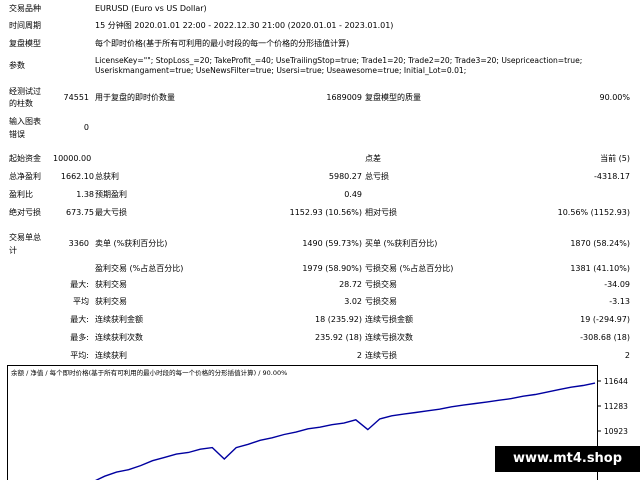 Image resolution: width=640 pixels, height=480 pixels. I want to click on avg-consec-wins-value: 2, so click(359, 355).